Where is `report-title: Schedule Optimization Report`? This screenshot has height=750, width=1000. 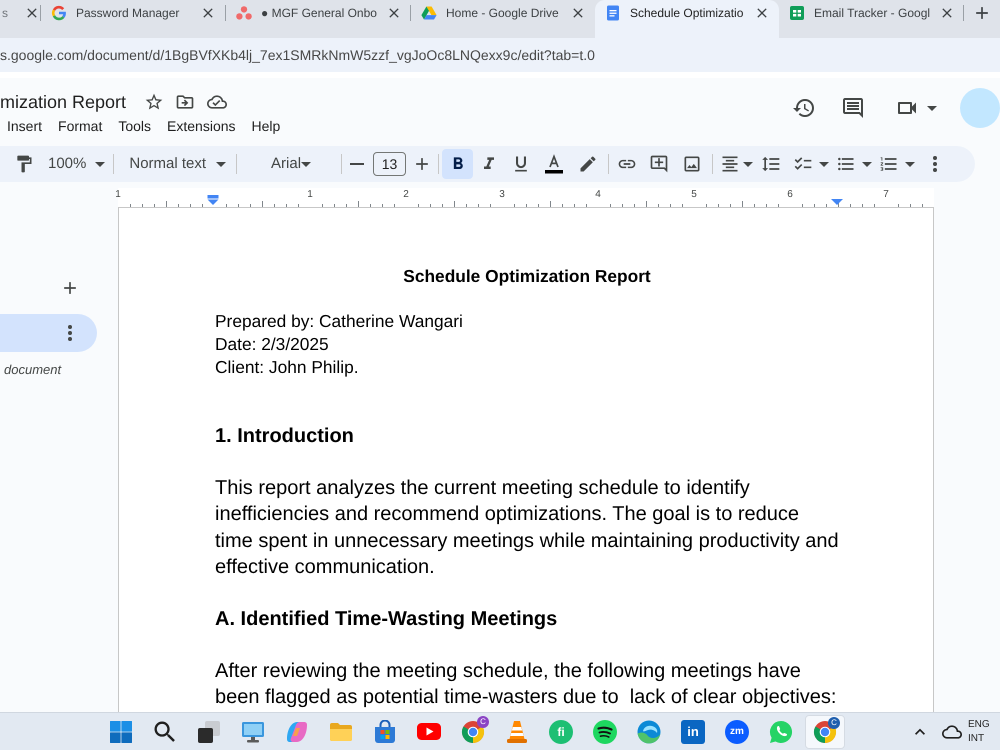 report-title: Schedule Optimization Report is located at coordinates (527, 276).